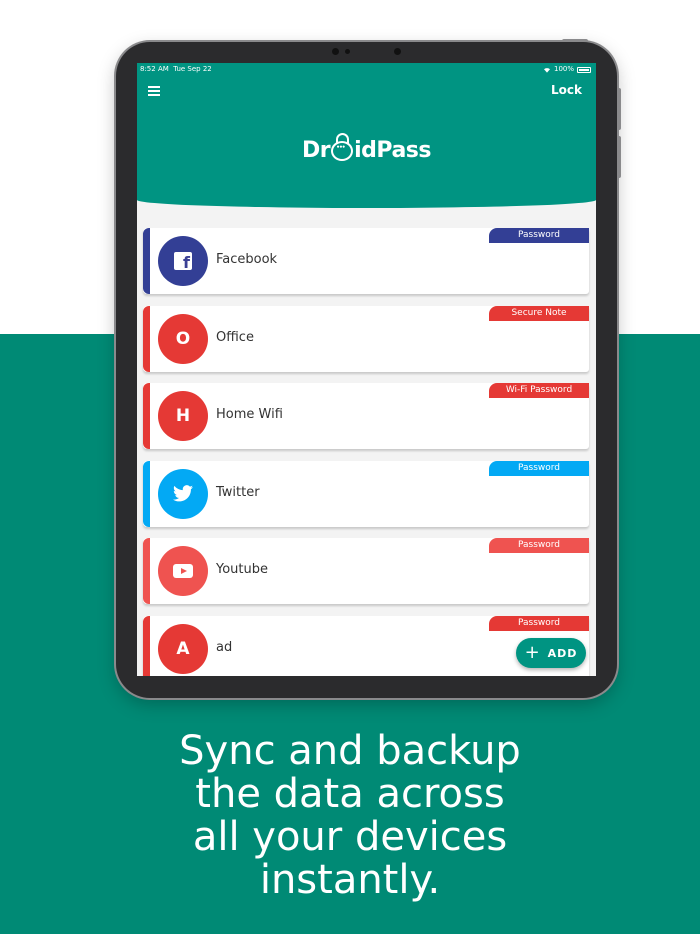 The height and width of the screenshot is (934, 700). What do you see at coordinates (366, 571) in the screenshot?
I see `list-item: Youtube Password` at bounding box center [366, 571].